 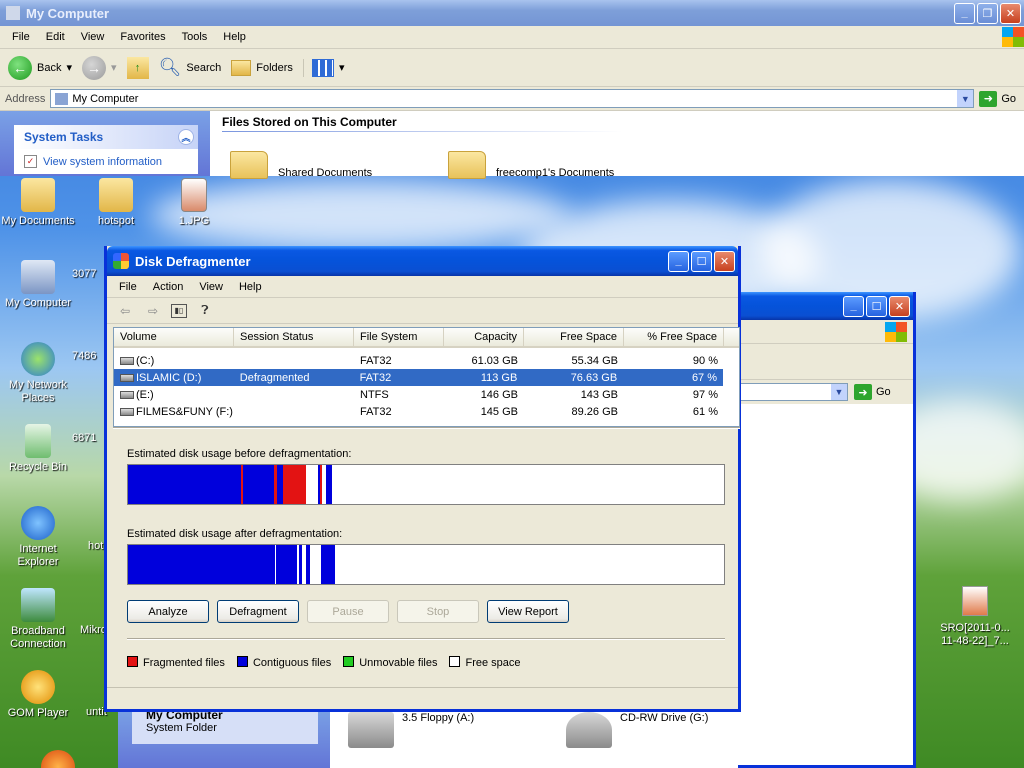 I want to click on back-arrow-icon: ⇦, so click(x=125, y=311).